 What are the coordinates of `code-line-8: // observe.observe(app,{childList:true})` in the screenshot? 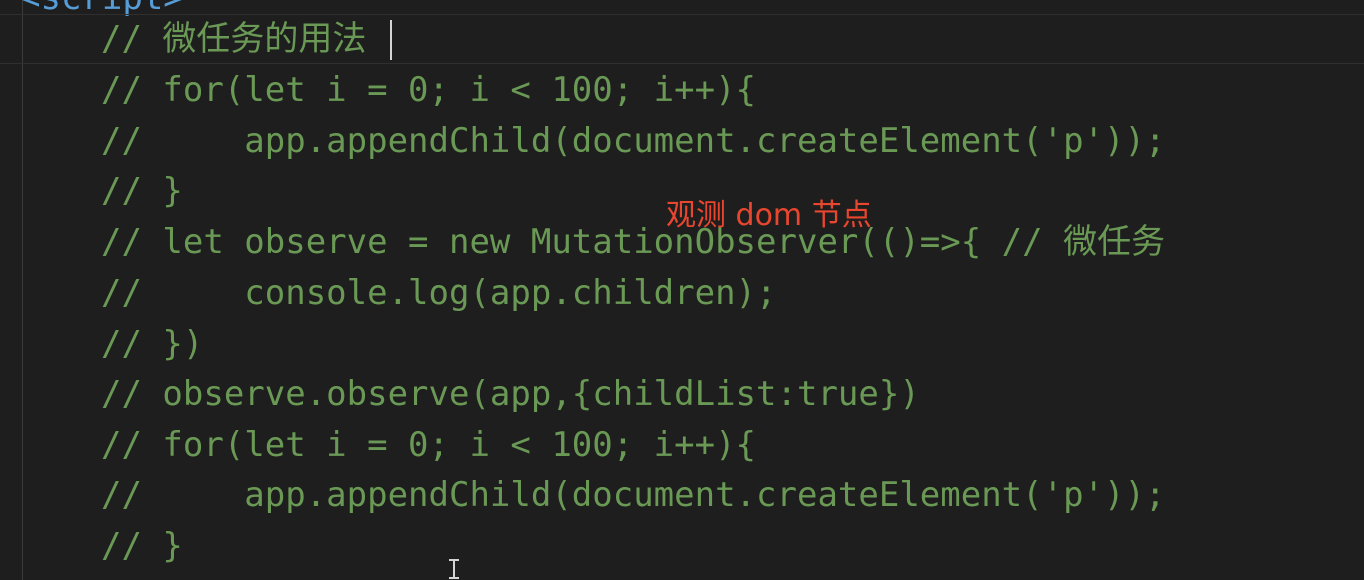 It's located at (510, 394).